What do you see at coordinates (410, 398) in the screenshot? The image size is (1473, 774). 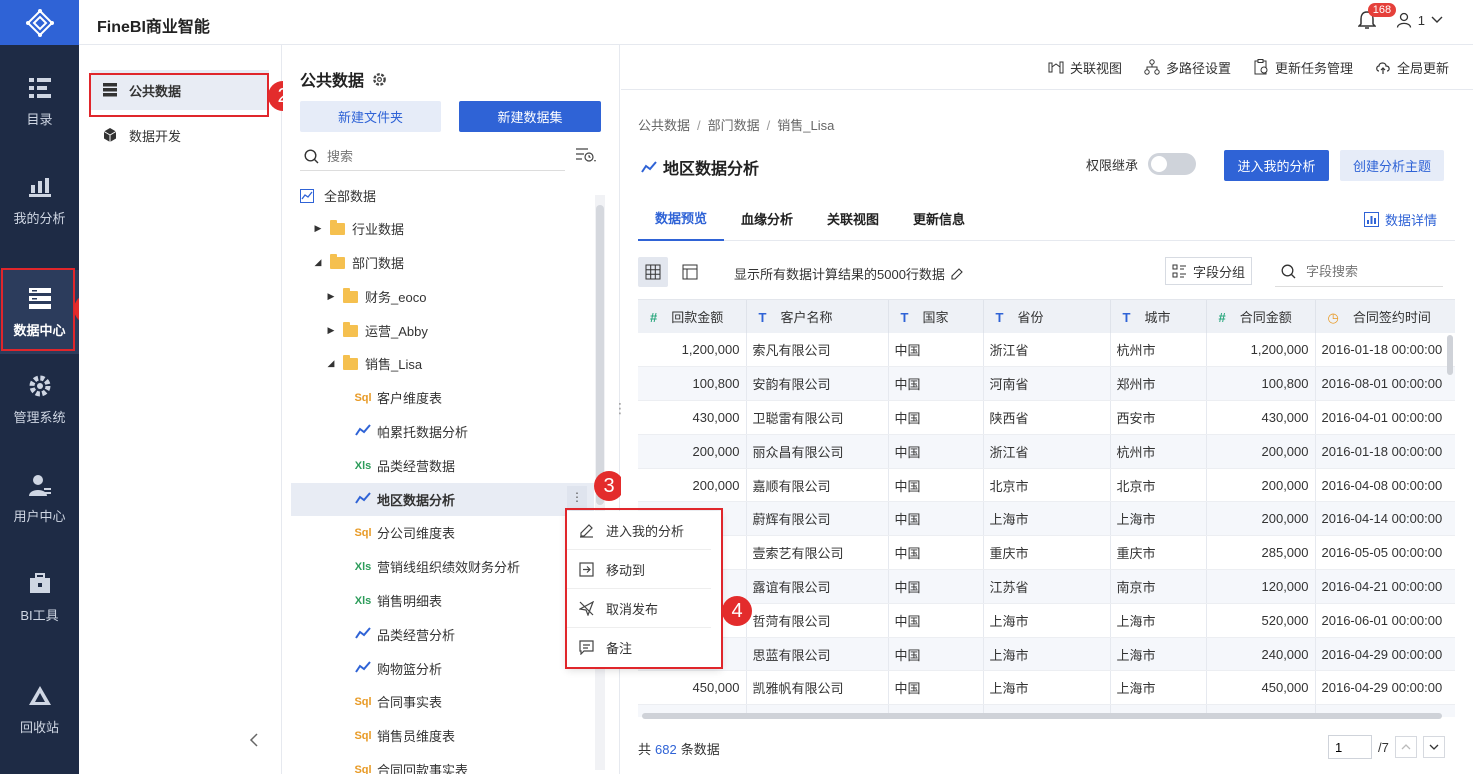 I see `tree-item-label: 客户维度表` at bounding box center [410, 398].